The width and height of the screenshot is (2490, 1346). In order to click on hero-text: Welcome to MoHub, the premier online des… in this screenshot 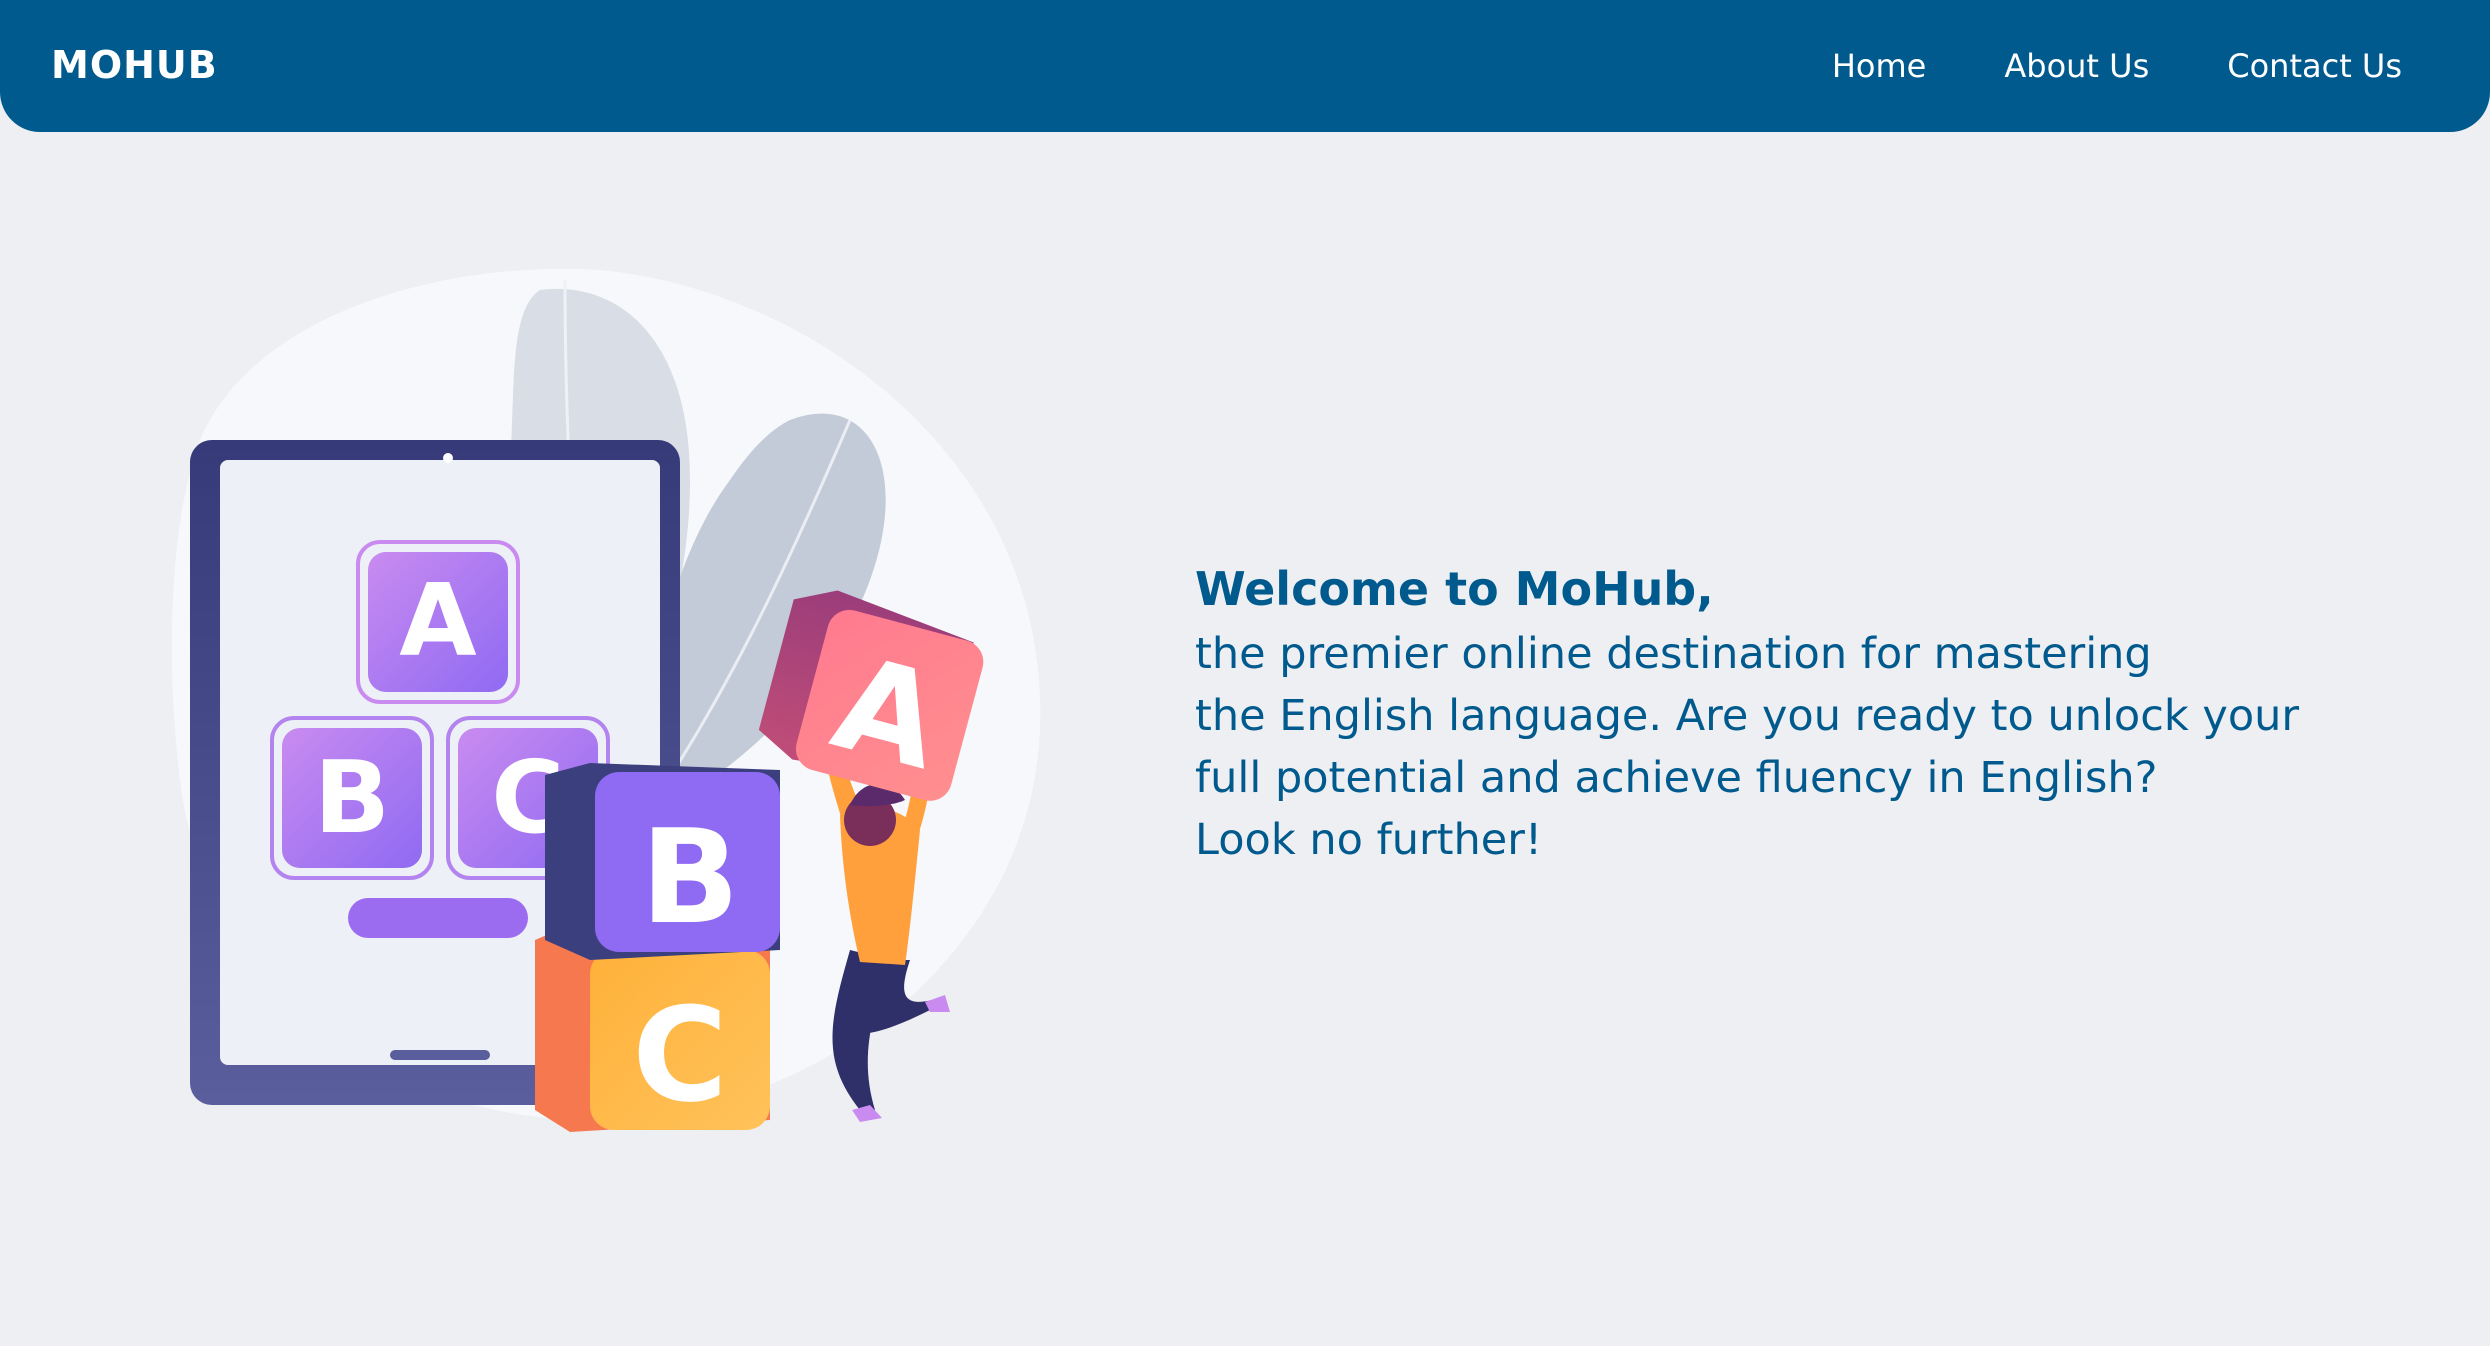, I will do `click(1820, 713)`.